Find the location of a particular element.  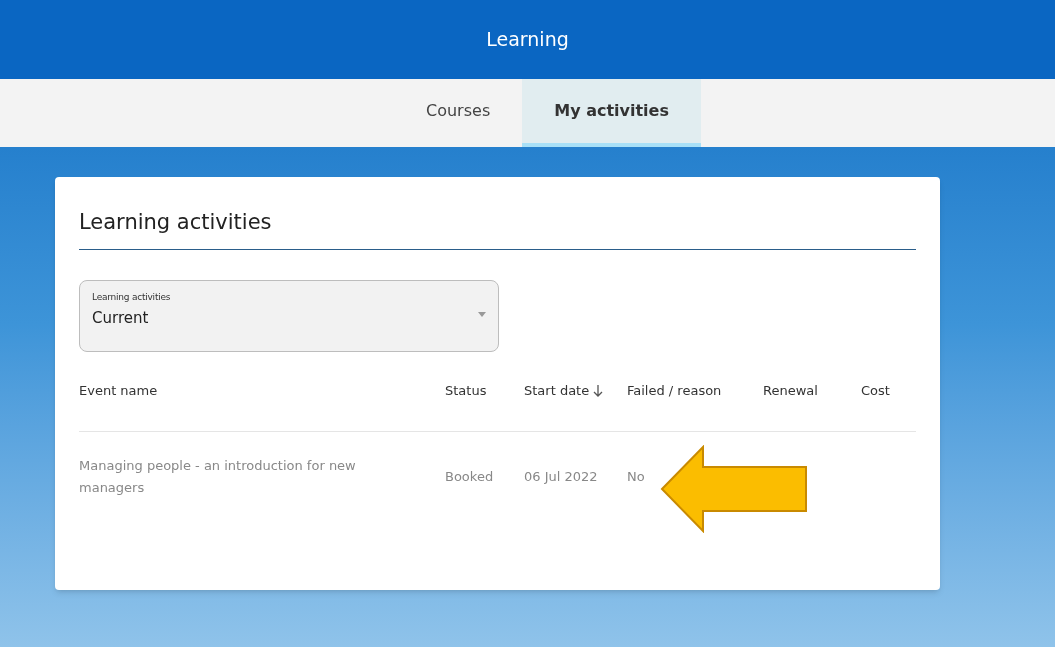

page-title: Learning is located at coordinates (527, 40).